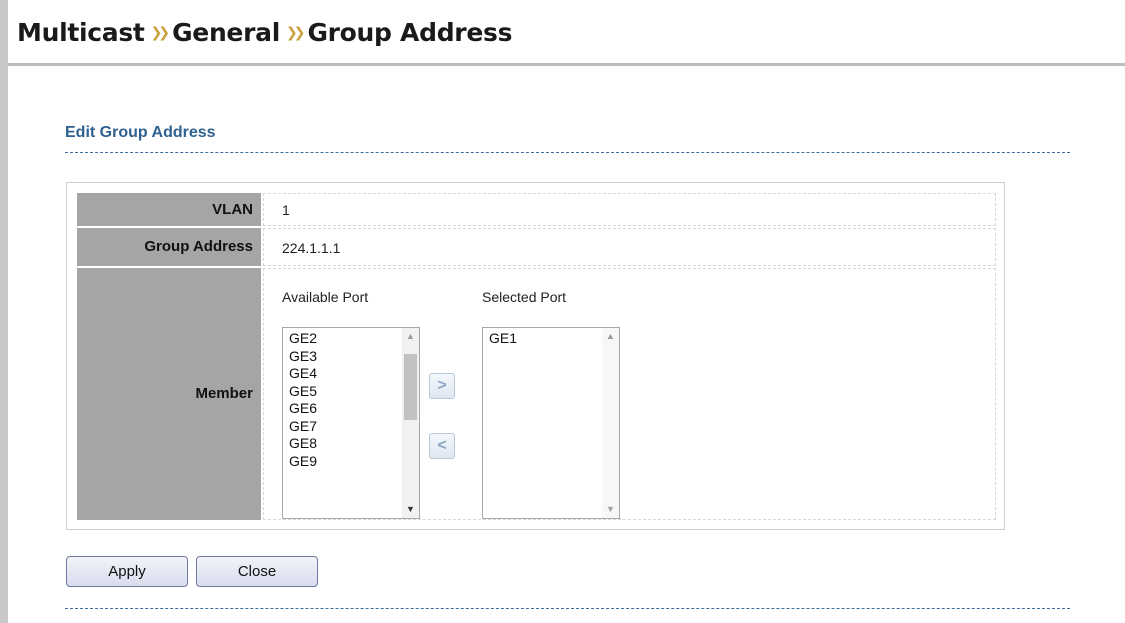 Image resolution: width=1125 pixels, height=623 pixels. What do you see at coordinates (567, 152) in the screenshot?
I see `section-divider-top` at bounding box center [567, 152].